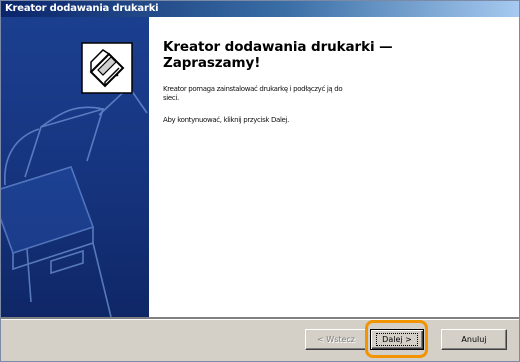 This screenshot has width=520, height=362. Describe the element at coordinates (82, 8) in the screenshot. I see `window-title: Kreator dodawania drukarki` at that location.